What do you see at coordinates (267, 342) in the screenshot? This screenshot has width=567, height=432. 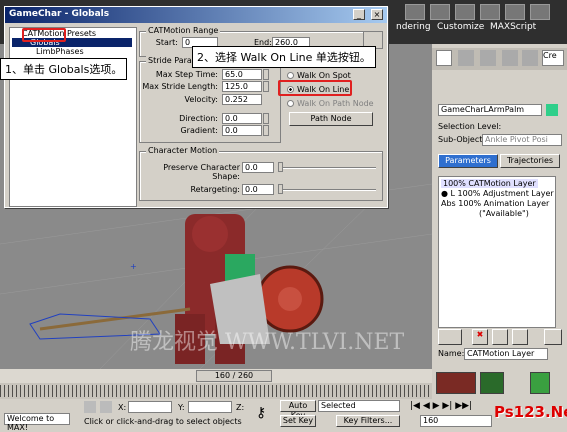 I see `watermark: 腾龙视觉 WWW.TLVI.NET` at bounding box center [267, 342].